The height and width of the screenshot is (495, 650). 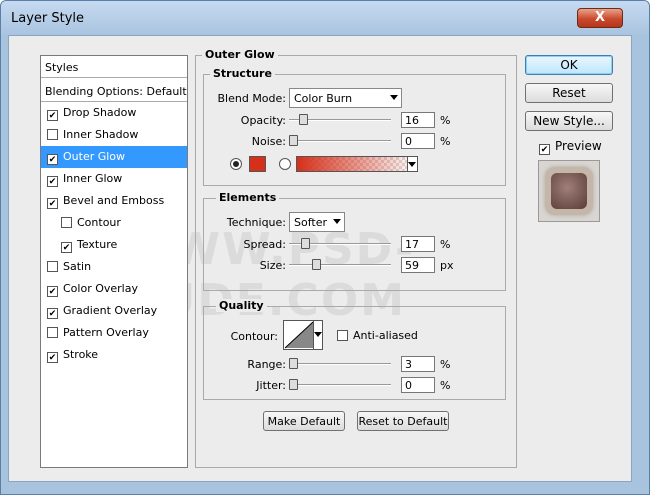 I want to click on technique-select: Softer, so click(x=317, y=222).